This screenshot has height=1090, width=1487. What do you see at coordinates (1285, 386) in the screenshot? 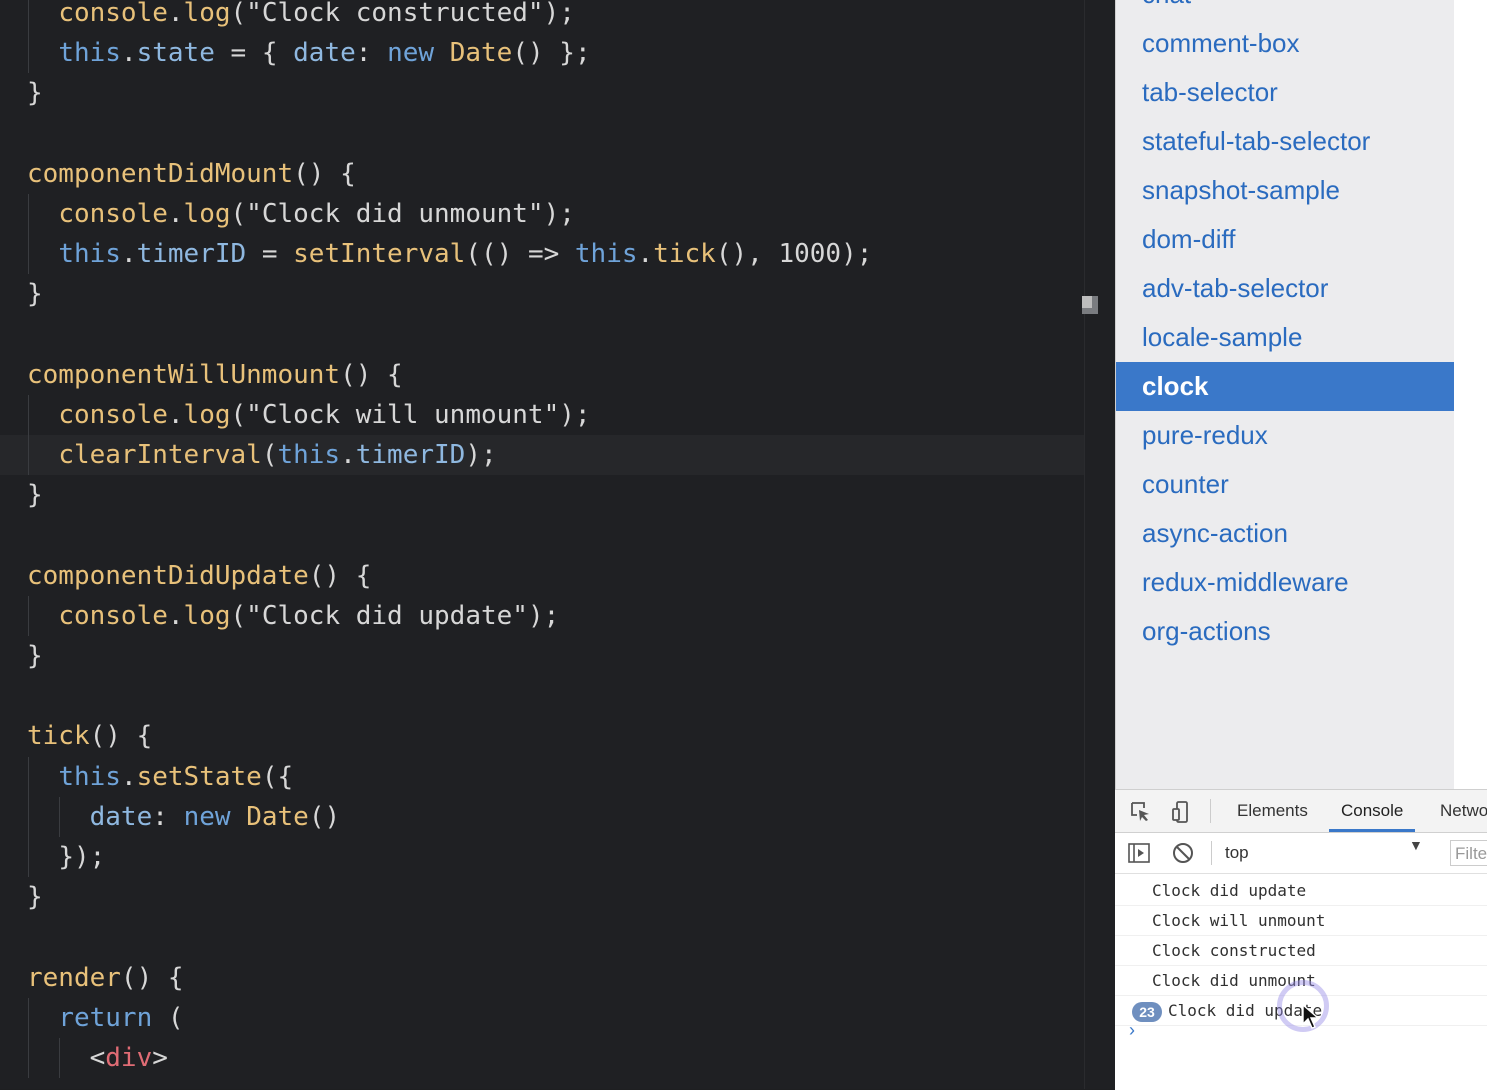
I see `sidebar-item-clock: clock` at bounding box center [1285, 386].